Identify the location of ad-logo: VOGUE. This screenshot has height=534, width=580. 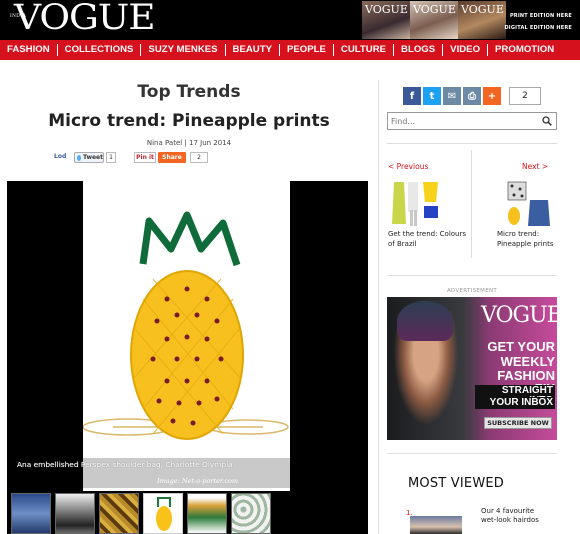
(519, 315).